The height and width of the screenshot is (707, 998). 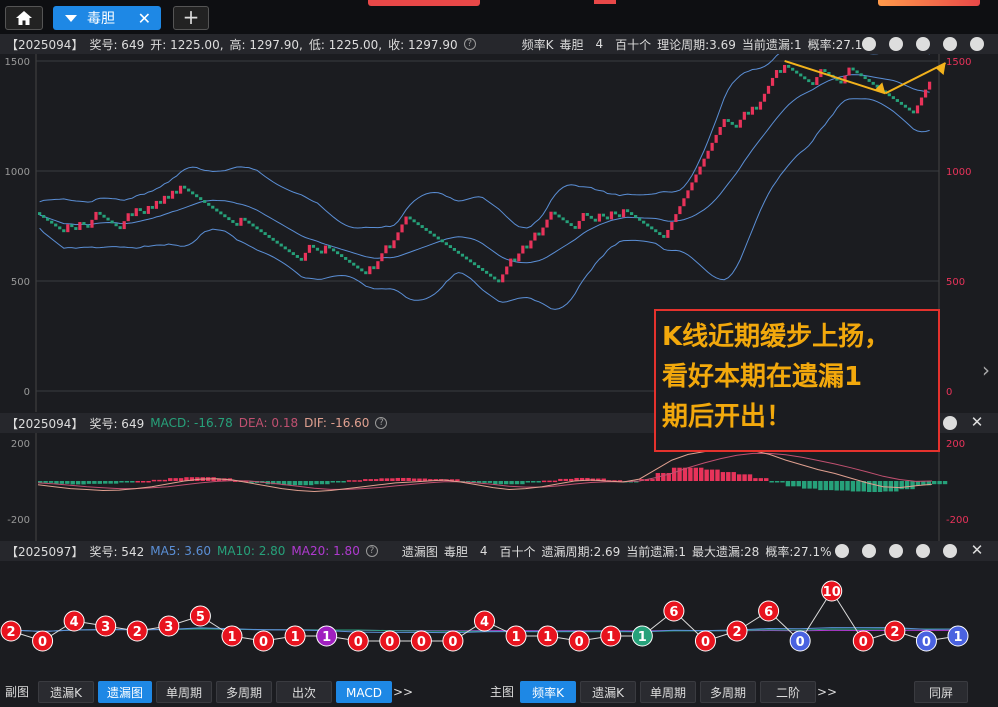 I want to click on miss-help-icon: ?, so click(x=371, y=551).